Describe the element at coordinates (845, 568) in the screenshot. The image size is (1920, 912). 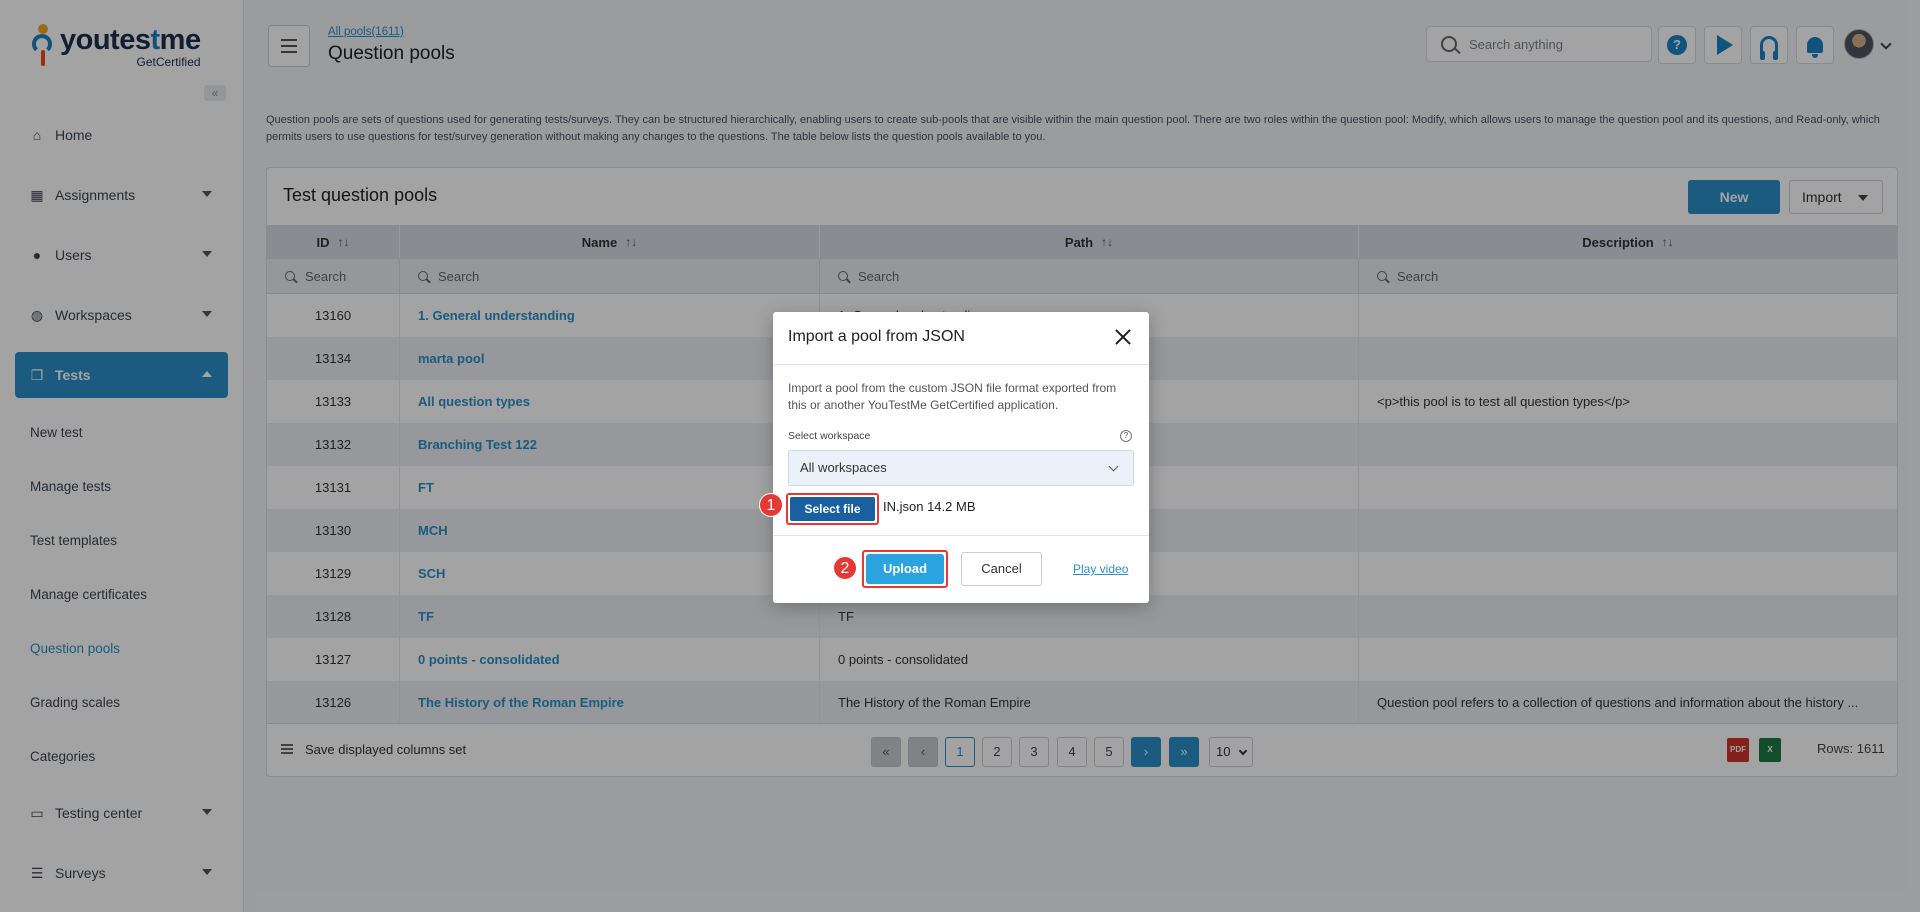
I see `step-badge-2: 2` at that location.